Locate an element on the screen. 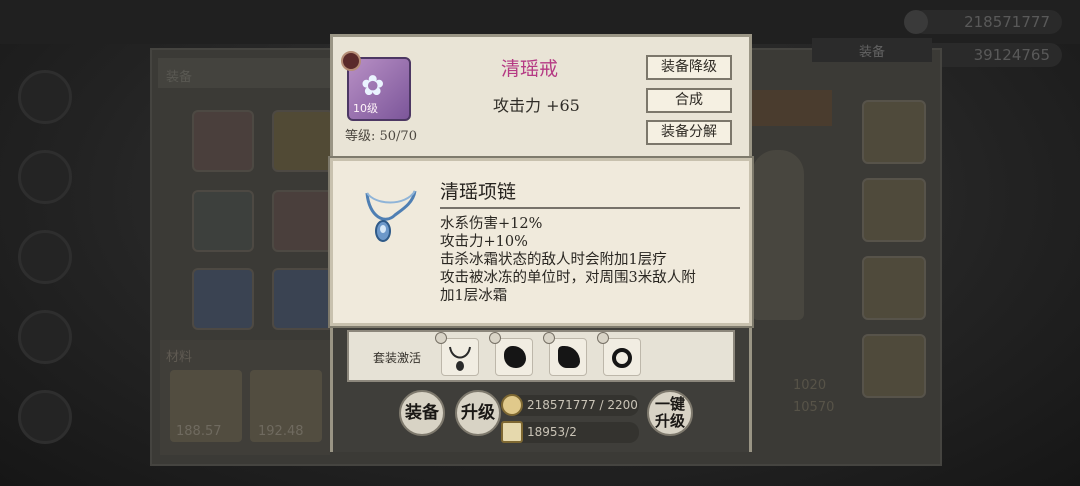  item-icon: ✿ 10级 is located at coordinates (376, 86).